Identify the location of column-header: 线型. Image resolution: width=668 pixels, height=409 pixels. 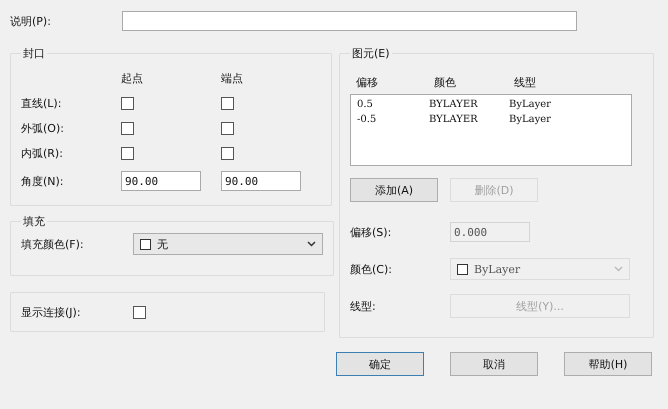
(525, 82).